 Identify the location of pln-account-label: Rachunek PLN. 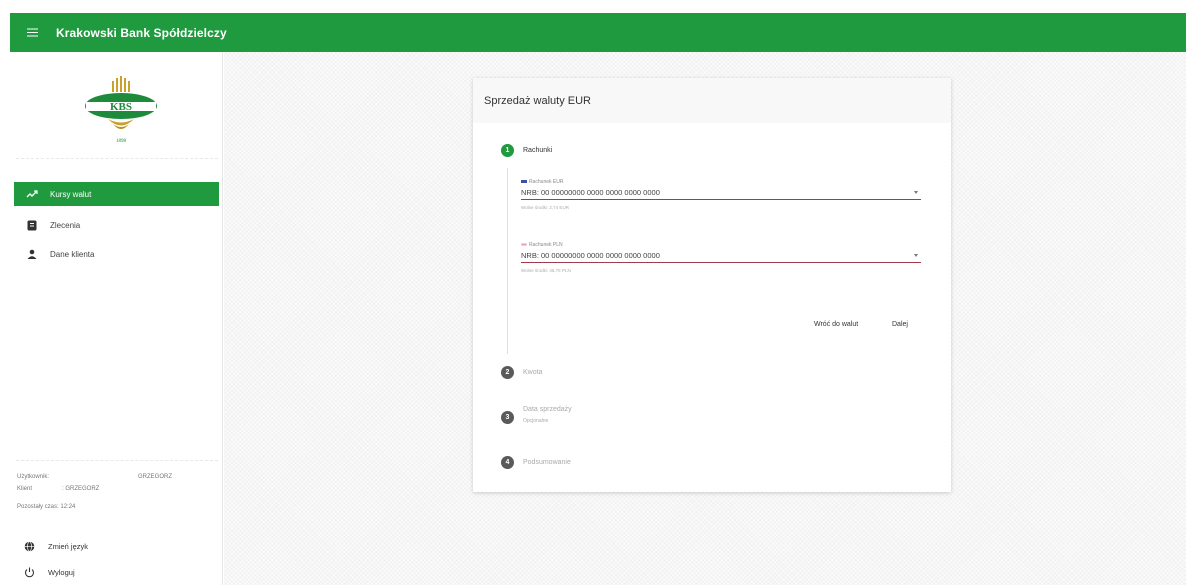
(546, 244).